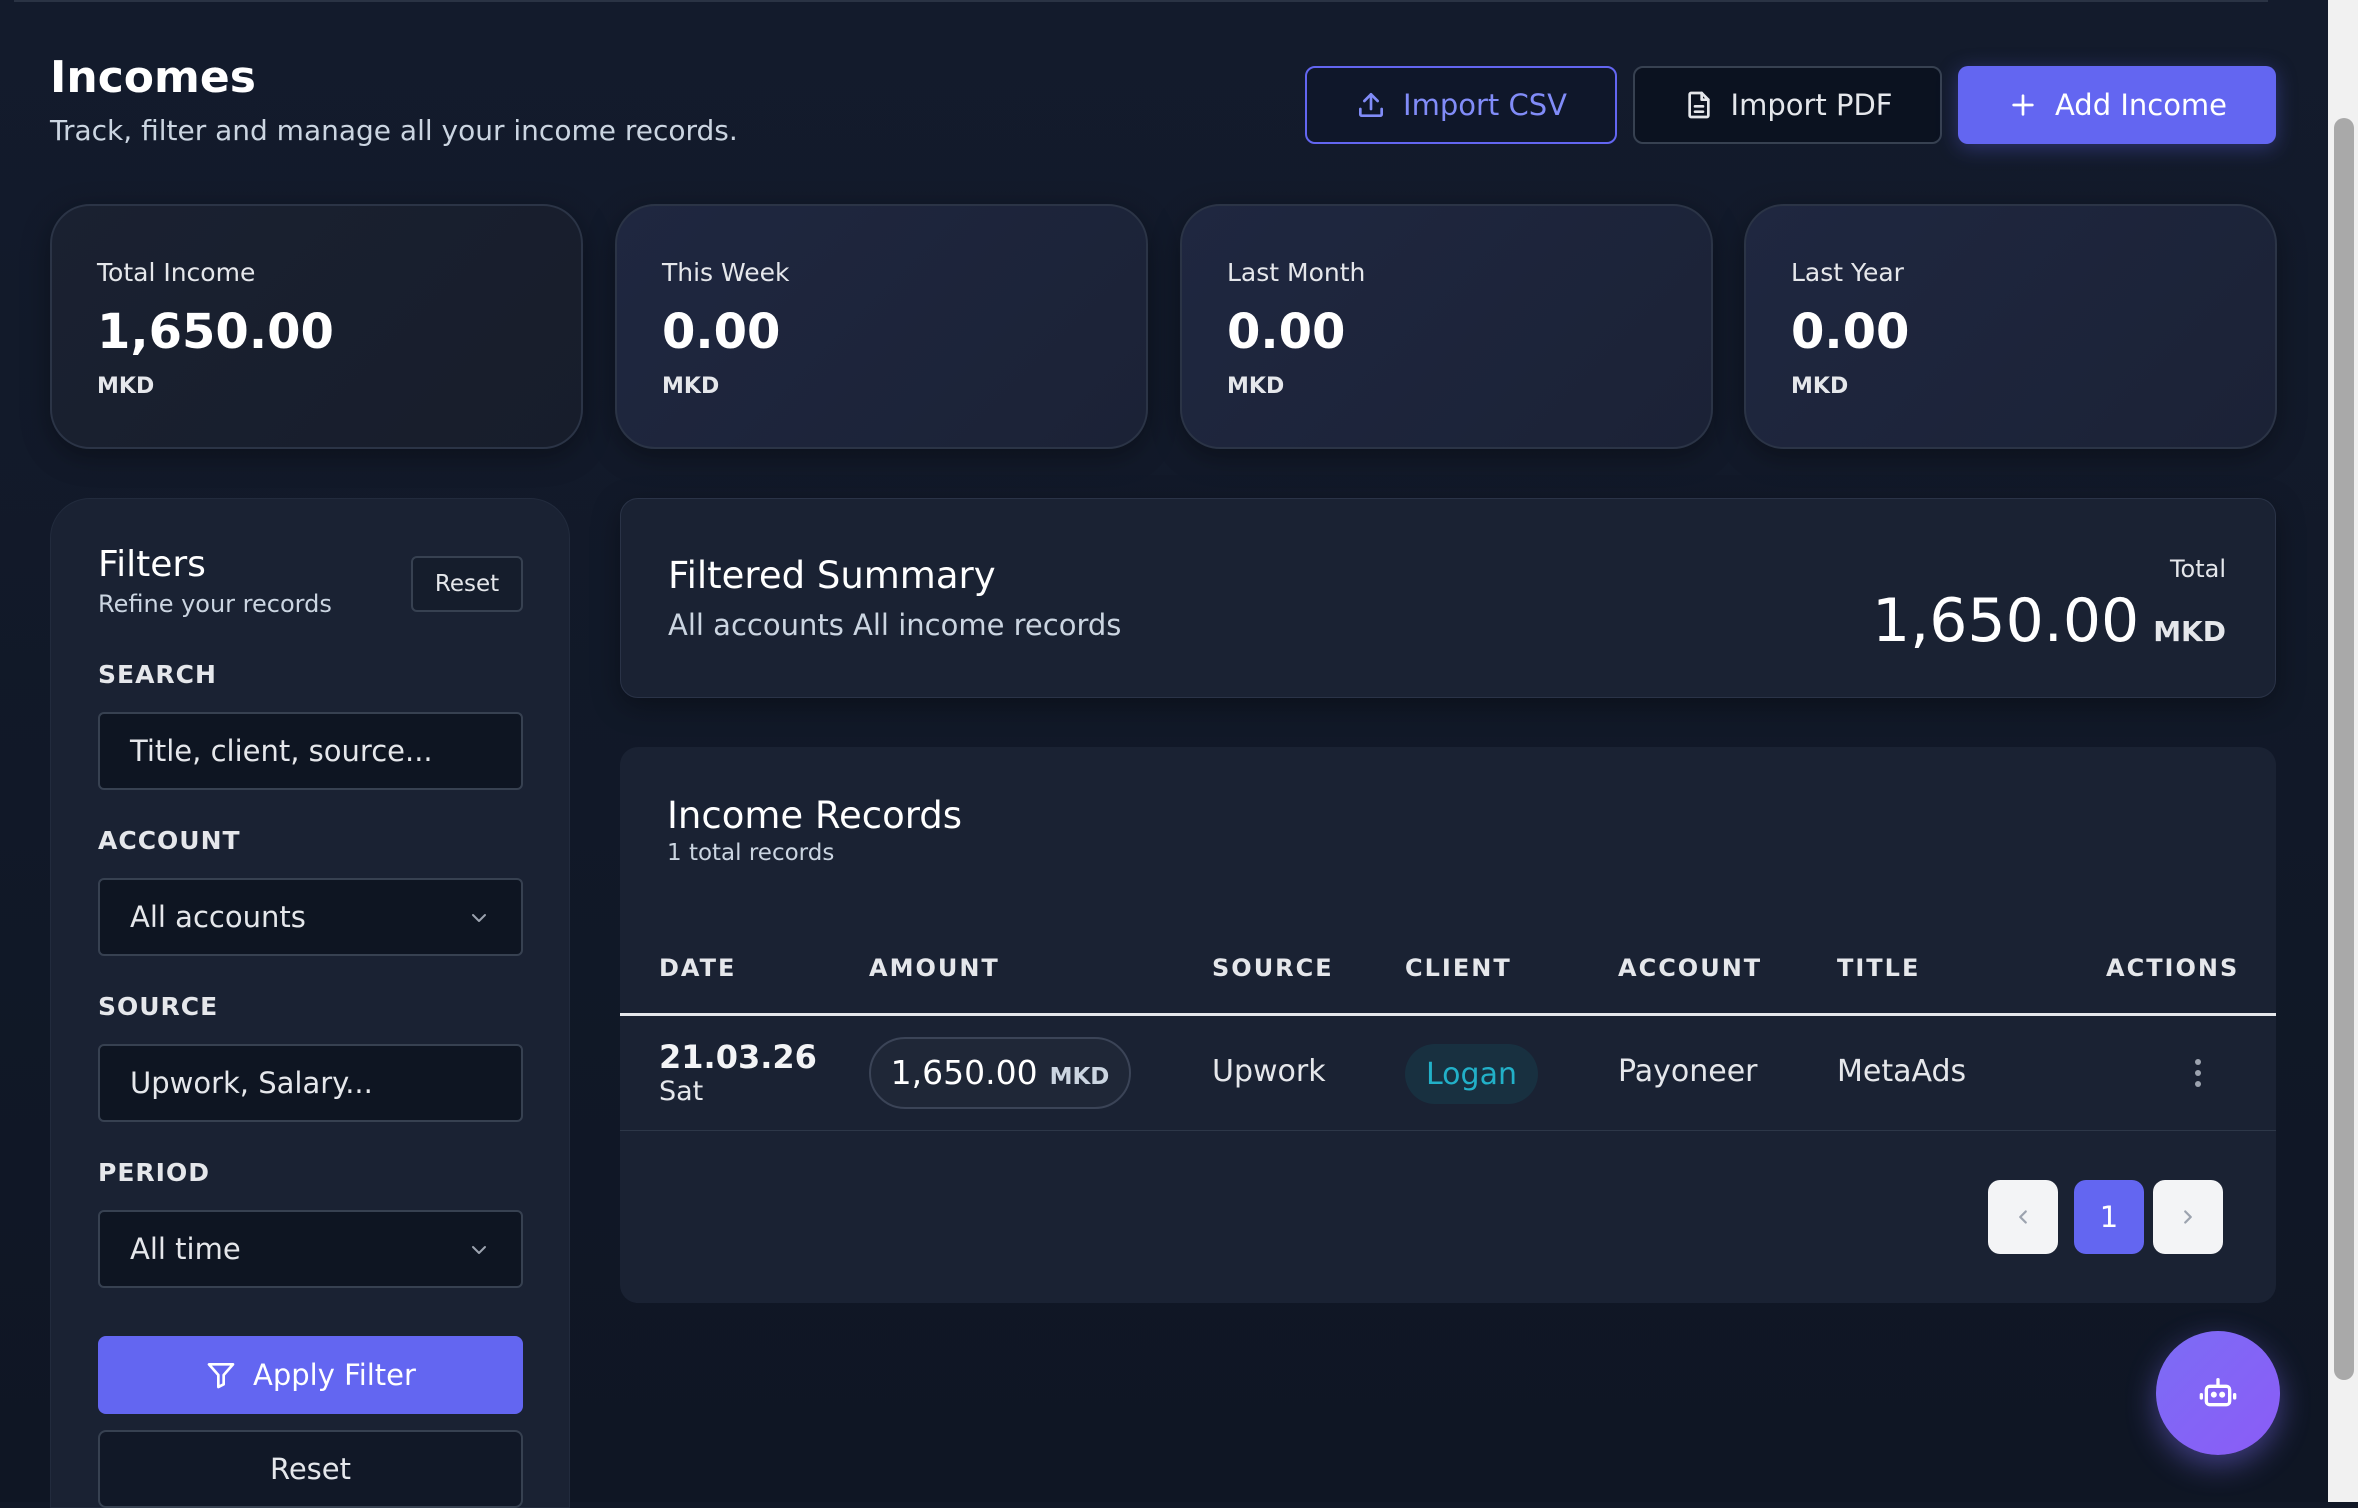  What do you see at coordinates (169, 840) in the screenshot?
I see `account-label: ACCOUNT` at bounding box center [169, 840].